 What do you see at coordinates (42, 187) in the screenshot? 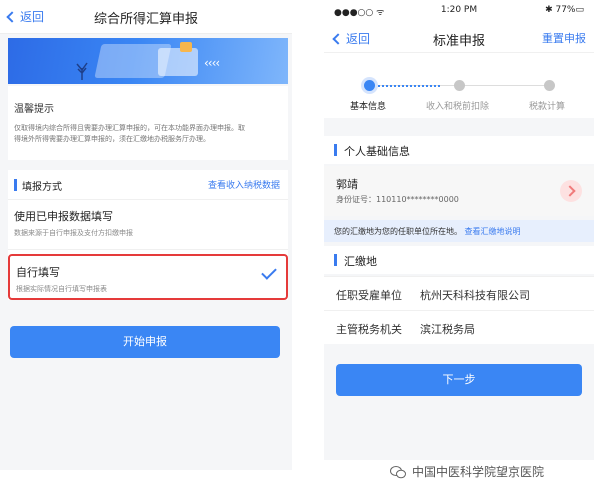
I see `fill-method-title: 填报方式` at bounding box center [42, 187].